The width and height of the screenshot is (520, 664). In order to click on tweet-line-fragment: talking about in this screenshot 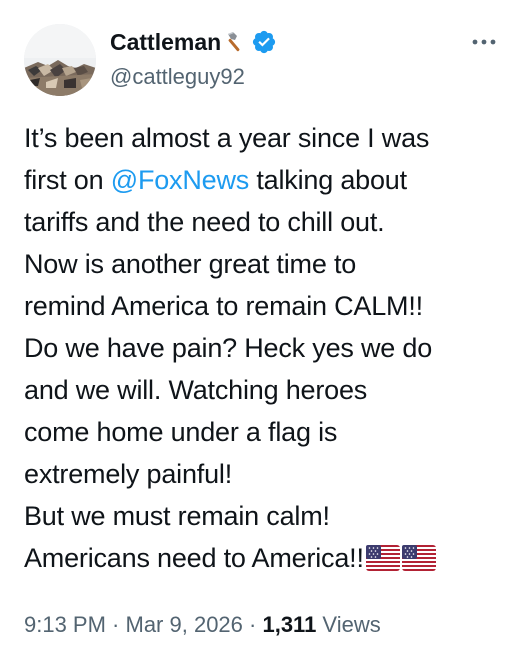, I will do `click(328, 180)`.